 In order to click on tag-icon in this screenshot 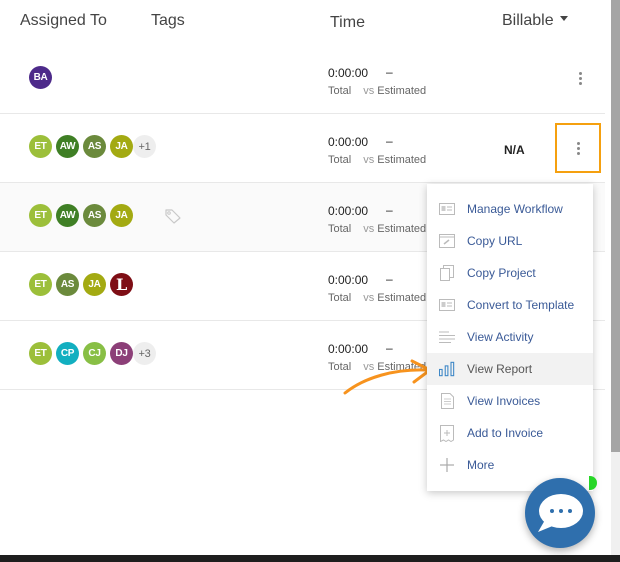, I will do `click(173, 218)`.